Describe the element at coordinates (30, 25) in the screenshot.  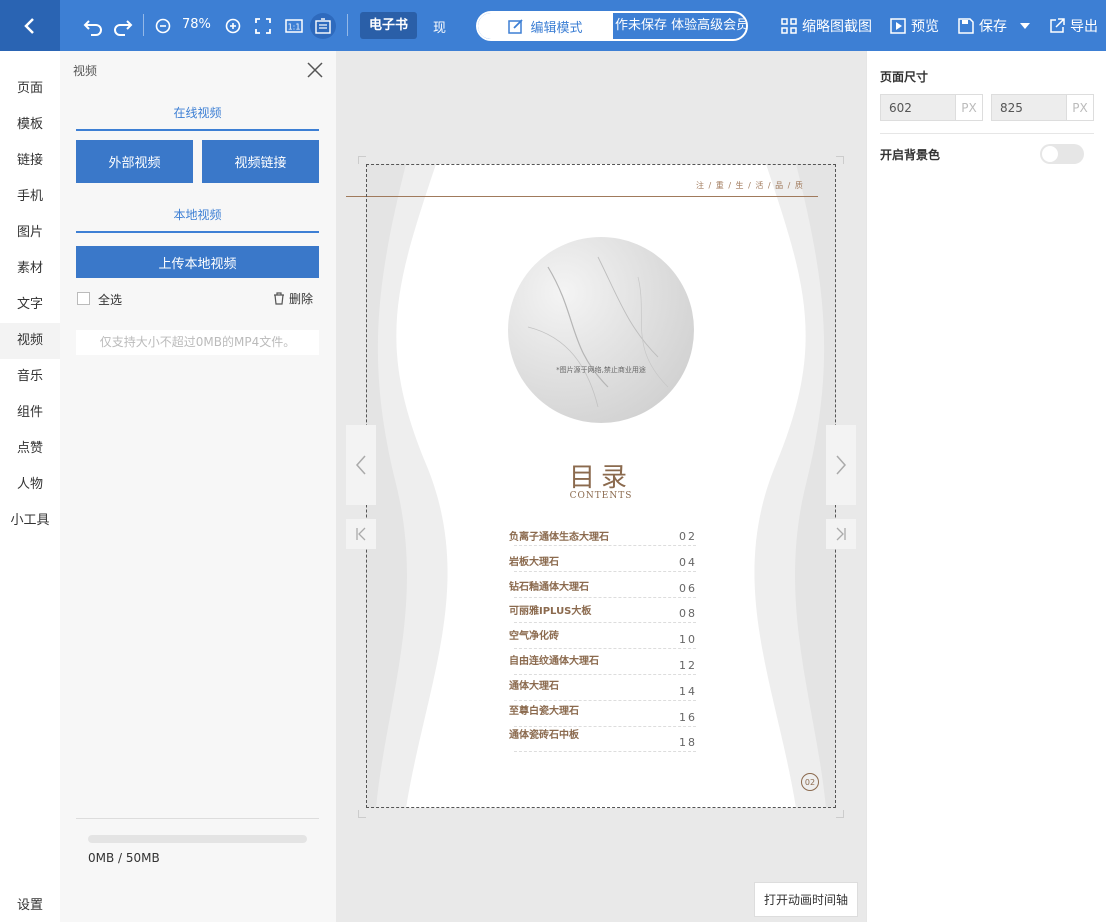
I see `back-button` at that location.